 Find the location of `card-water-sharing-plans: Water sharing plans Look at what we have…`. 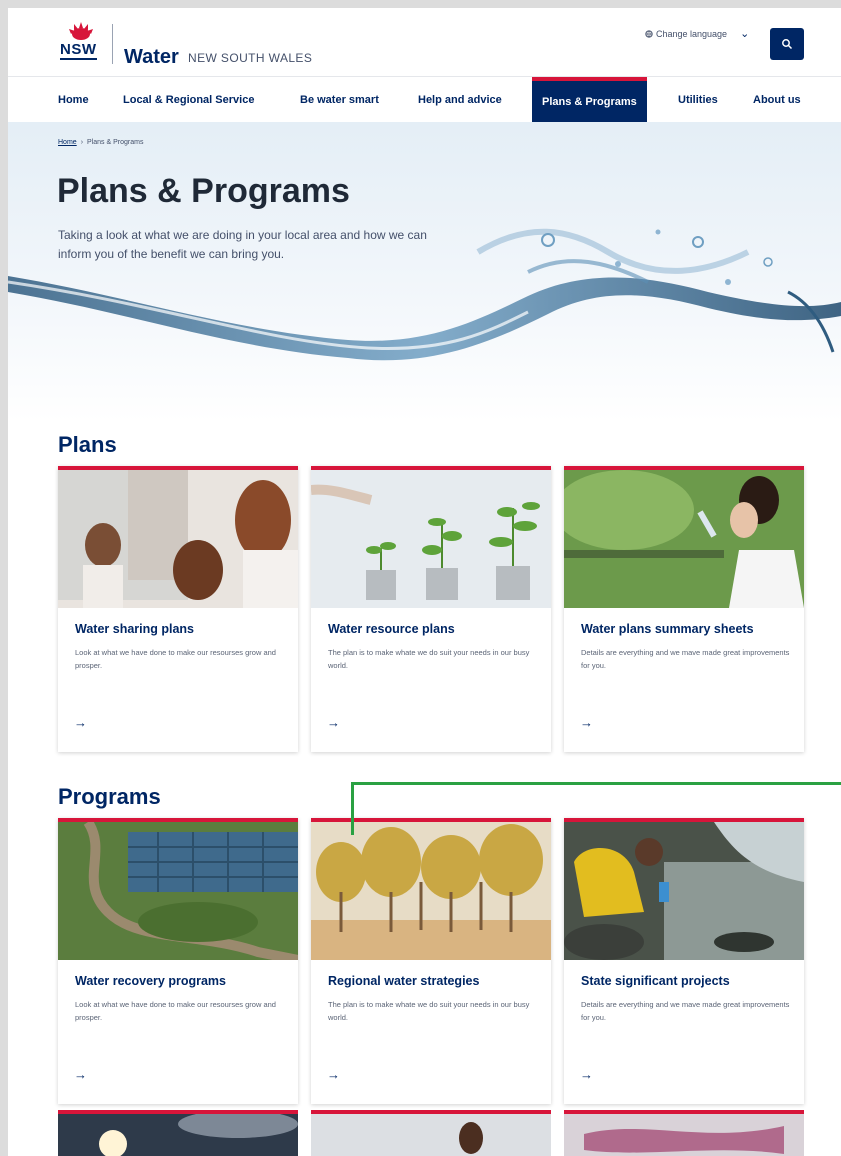

card-water-sharing-plans: Water sharing plans Look at what we have… is located at coordinates (178, 609).